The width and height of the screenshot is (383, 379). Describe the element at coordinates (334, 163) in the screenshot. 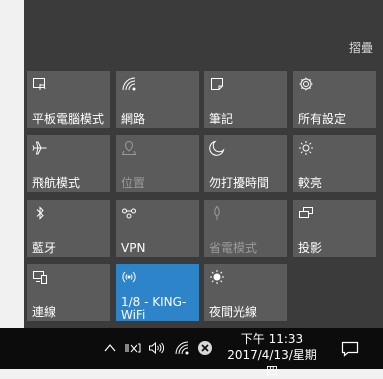

I see `tile-brightness: 較亮` at that location.